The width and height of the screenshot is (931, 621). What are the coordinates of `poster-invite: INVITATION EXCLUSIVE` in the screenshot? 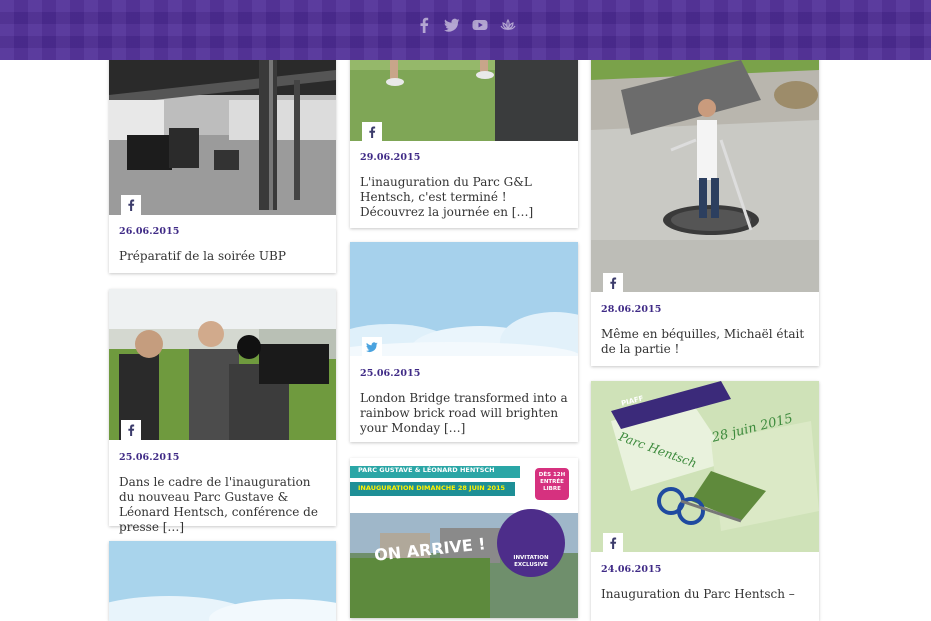 It's located at (531, 561).